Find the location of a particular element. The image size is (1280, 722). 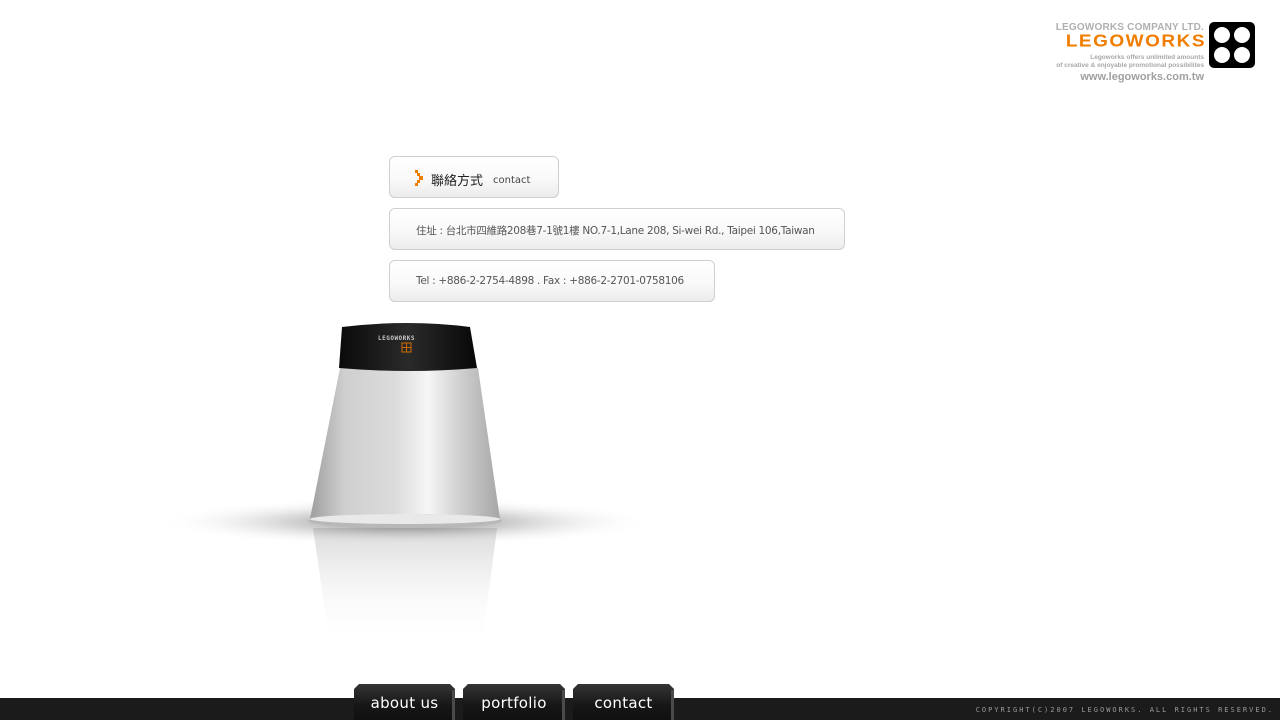

logo-url: www.legoworks.com.tw is located at coordinates (1142, 77).